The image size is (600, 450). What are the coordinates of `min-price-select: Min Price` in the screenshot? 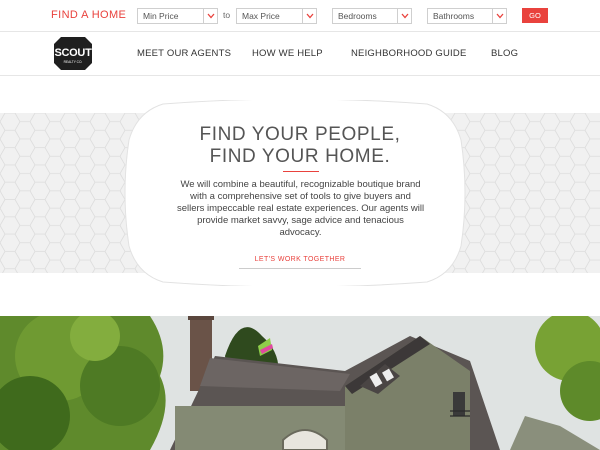 It's located at (177, 16).